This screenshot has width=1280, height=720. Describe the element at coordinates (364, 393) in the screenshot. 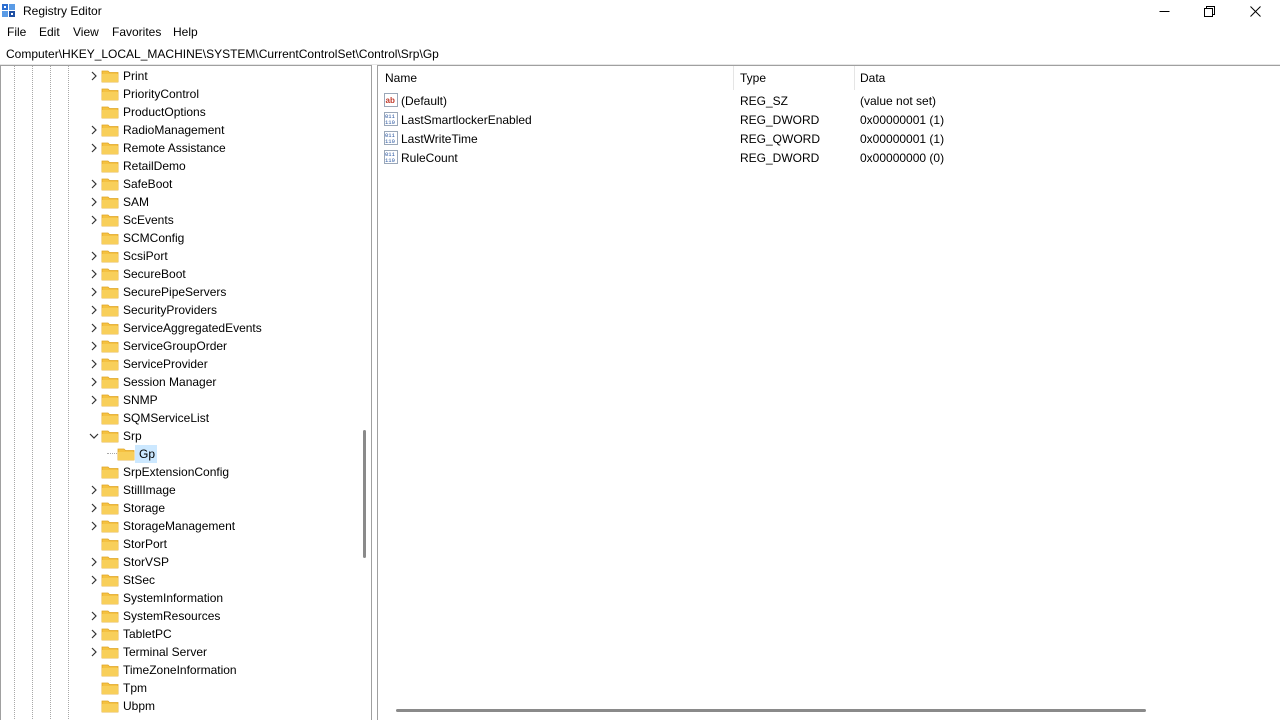

I see `tree-vertical-scrollbar` at that location.